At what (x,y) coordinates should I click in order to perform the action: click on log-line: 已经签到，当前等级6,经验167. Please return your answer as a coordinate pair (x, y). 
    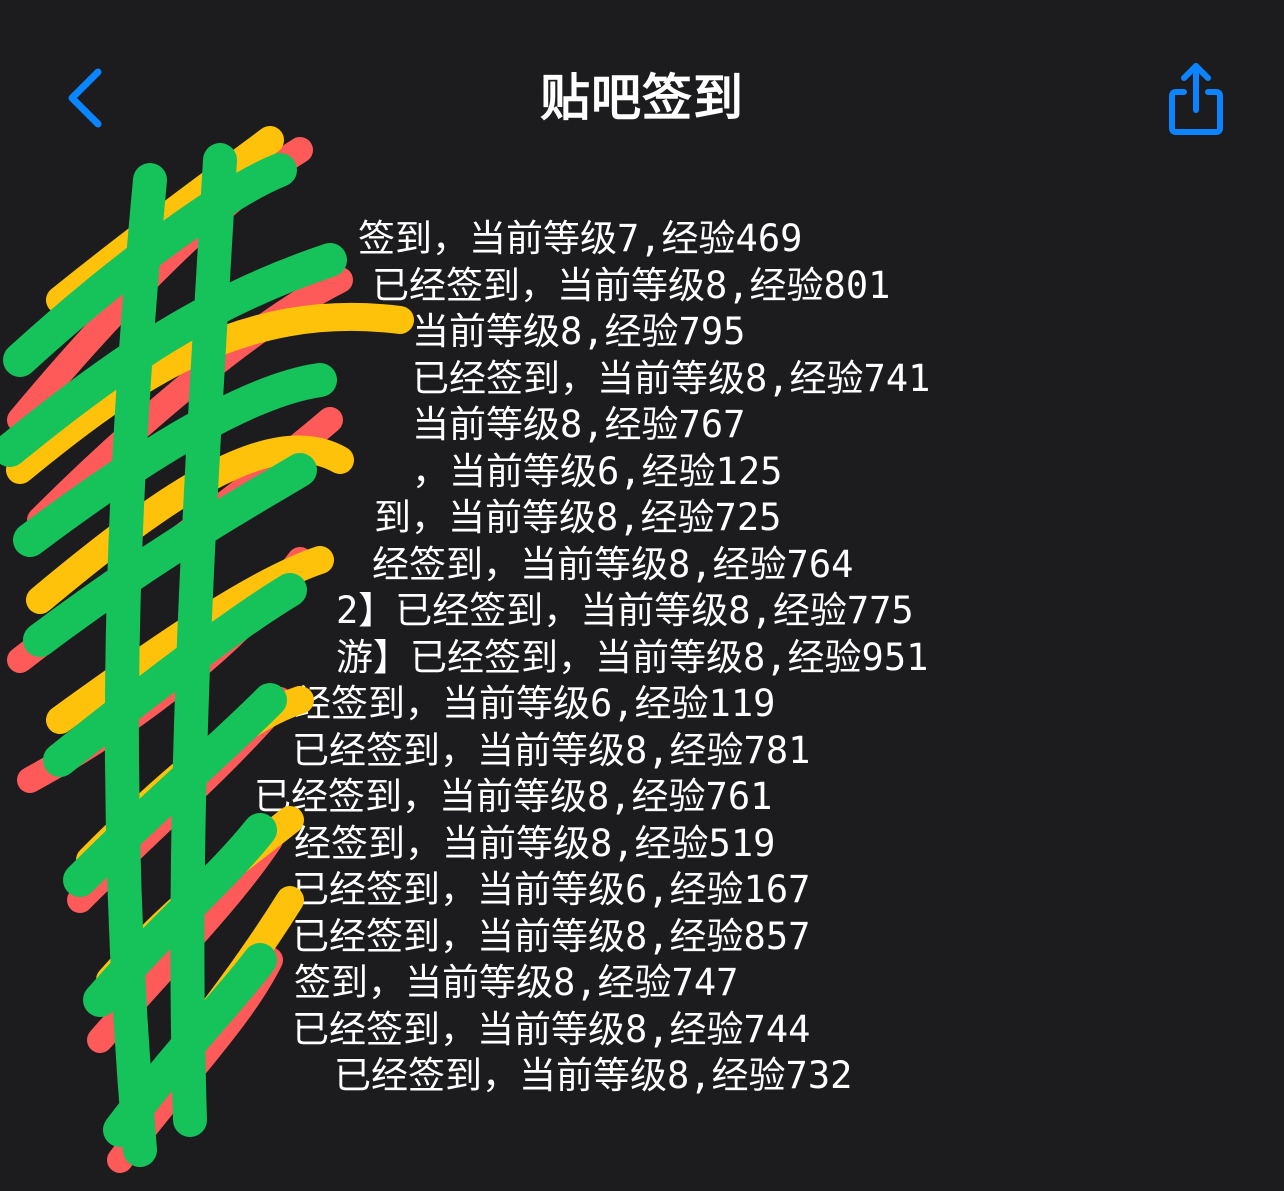
    Looking at the image, I should click on (551, 889).